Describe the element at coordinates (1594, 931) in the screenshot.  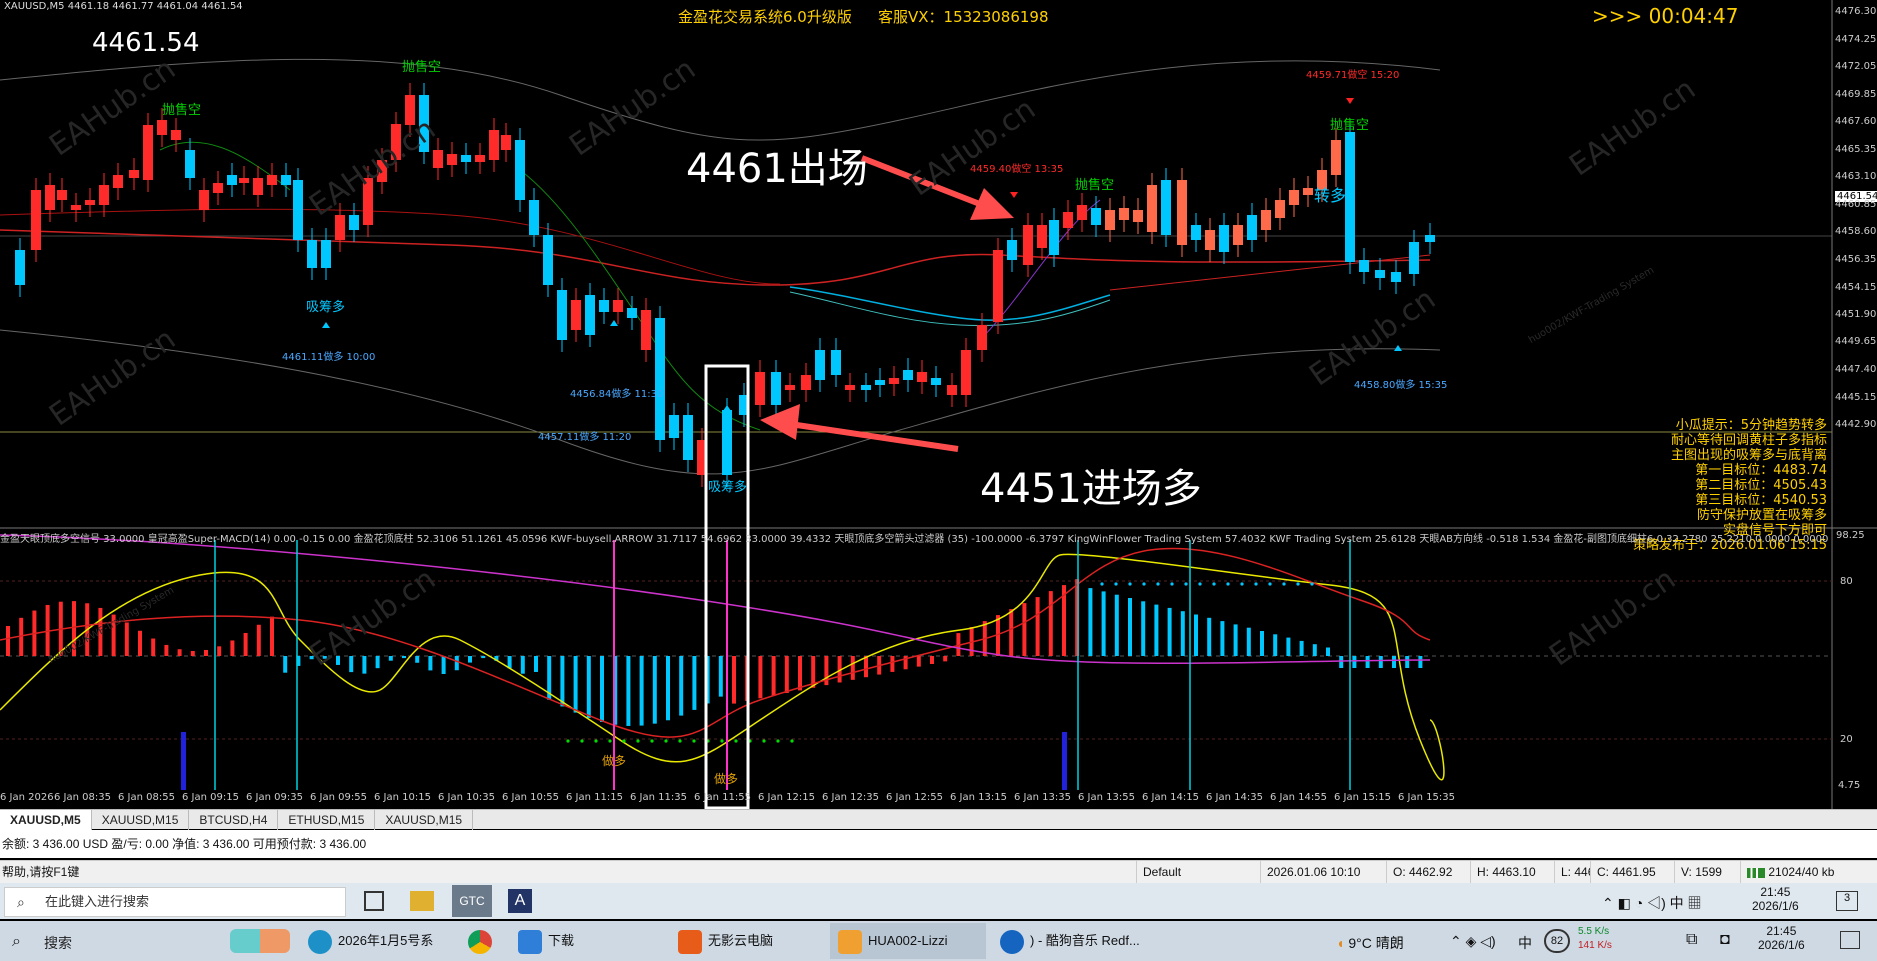
I see `net-up: 5.5 K/s` at that location.